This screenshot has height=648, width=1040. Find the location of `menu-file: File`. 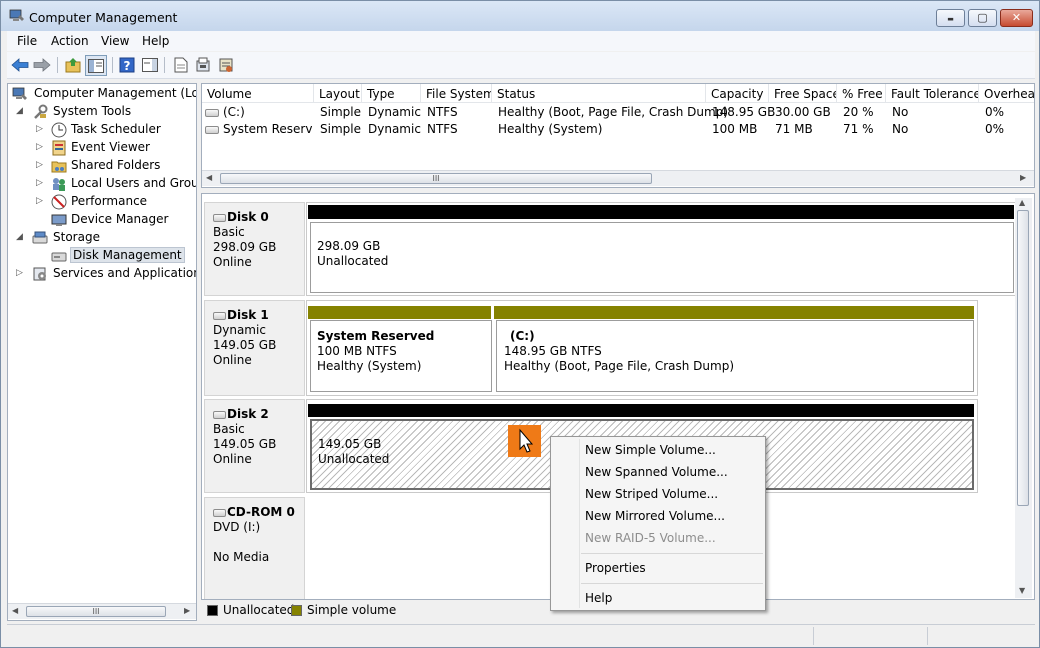

menu-file: File is located at coordinates (27, 41).